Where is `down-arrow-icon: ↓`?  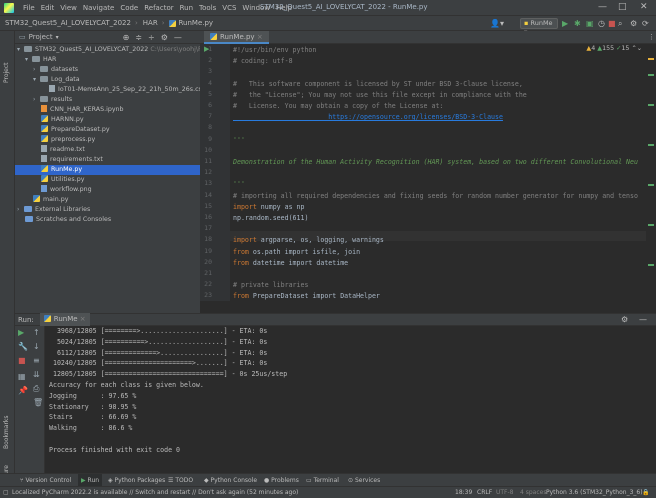 down-arrow-icon: ↓ is located at coordinates (36, 346).